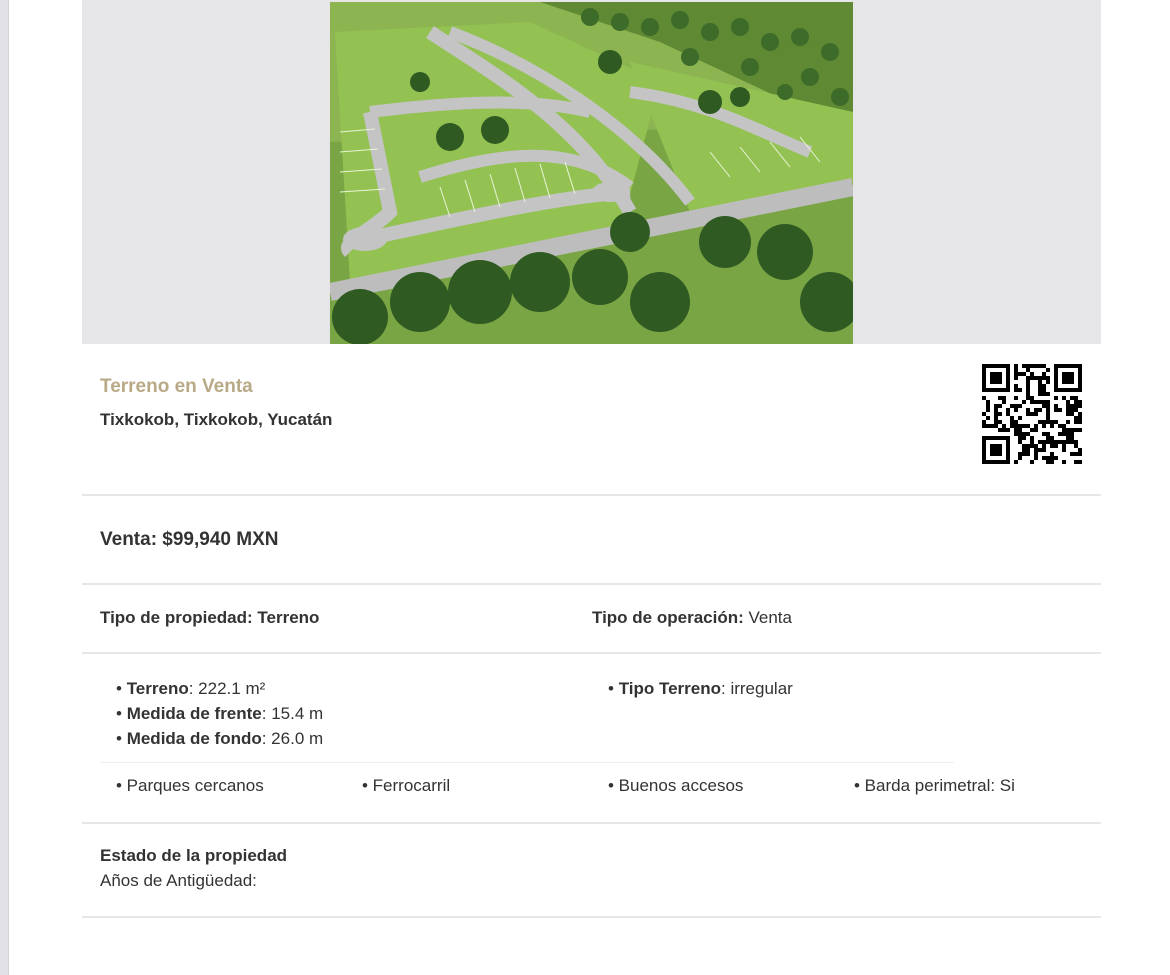  Describe the element at coordinates (676, 785) in the screenshot. I see `amenity-item: • Buenos accesos` at that location.